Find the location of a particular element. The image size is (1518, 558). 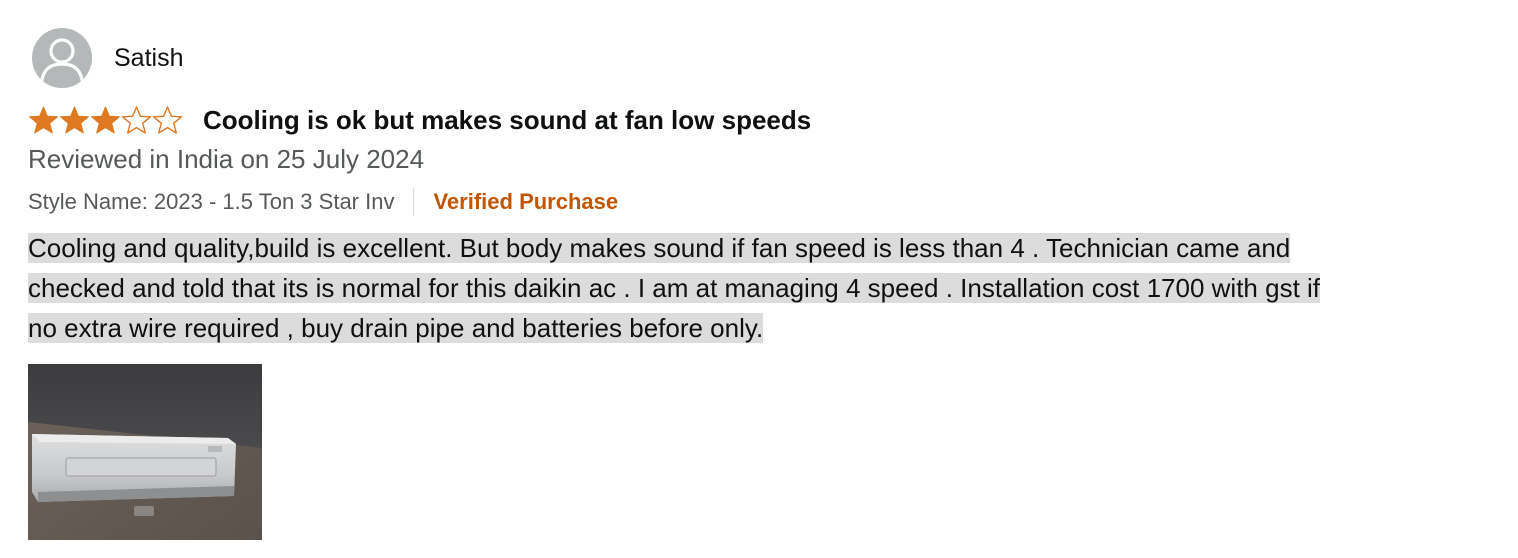

verified-purchase-badge: Verified Purchase is located at coordinates (526, 201).